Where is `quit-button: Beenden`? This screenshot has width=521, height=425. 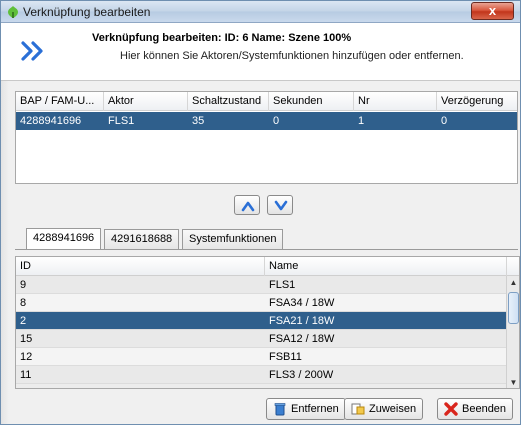 quit-button: Beenden is located at coordinates (475, 409).